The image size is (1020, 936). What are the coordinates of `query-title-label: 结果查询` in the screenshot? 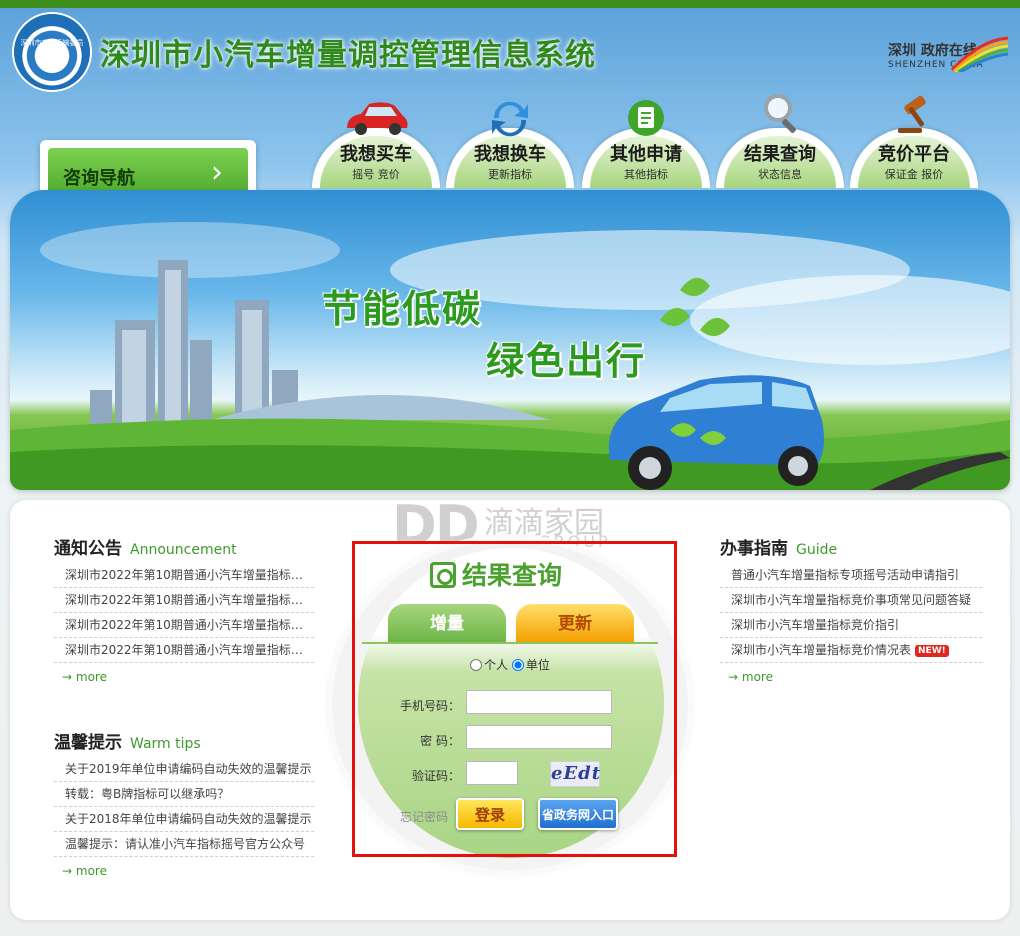 It's located at (512, 575).